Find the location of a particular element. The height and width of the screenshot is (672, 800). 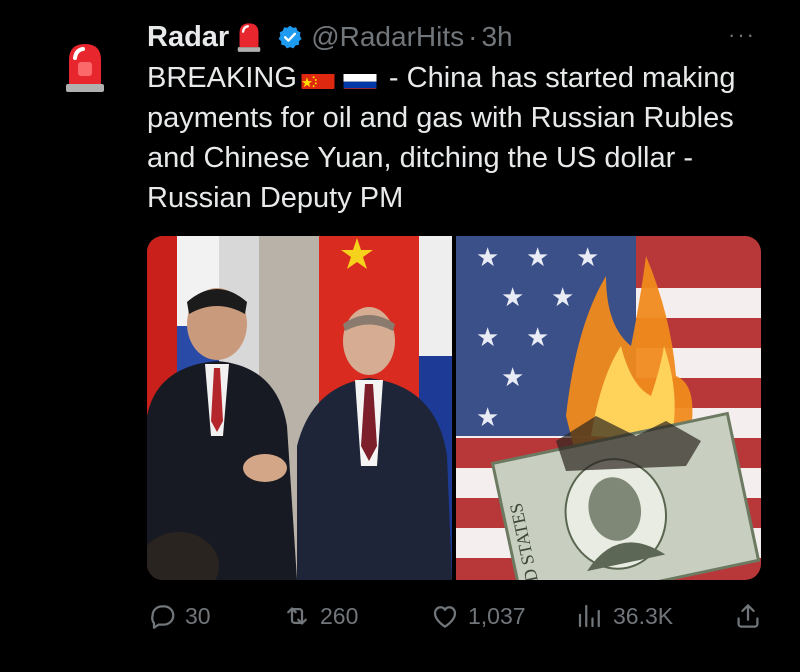

analytics-icon is located at coordinates (589, 616).